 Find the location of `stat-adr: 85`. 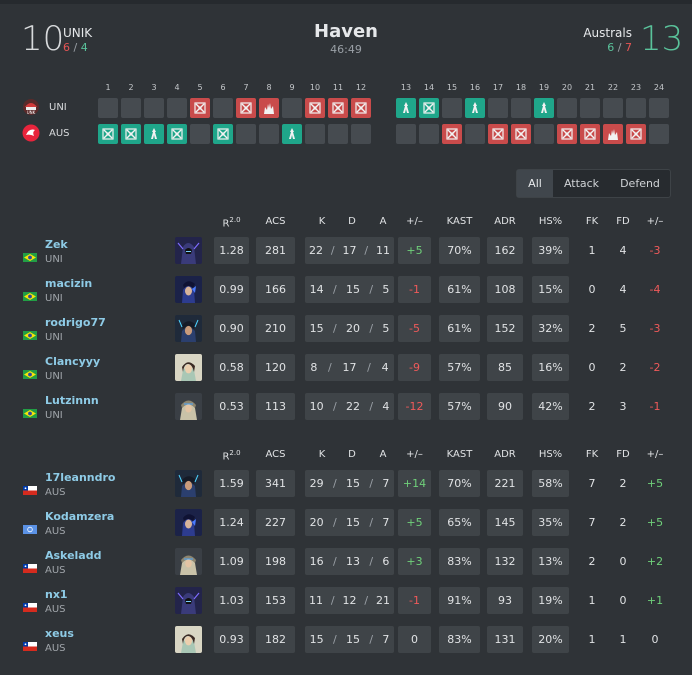

stat-adr: 85 is located at coordinates (505, 367).